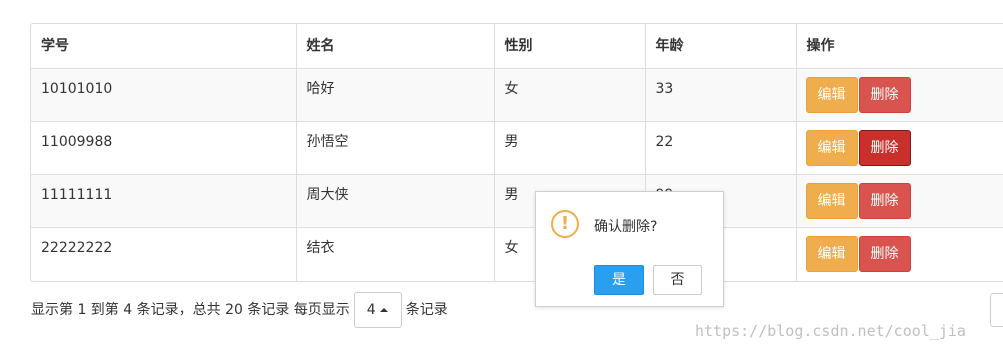  Describe the element at coordinates (426, 310) in the screenshot. I see `pagination-suffix: 条记录` at that location.